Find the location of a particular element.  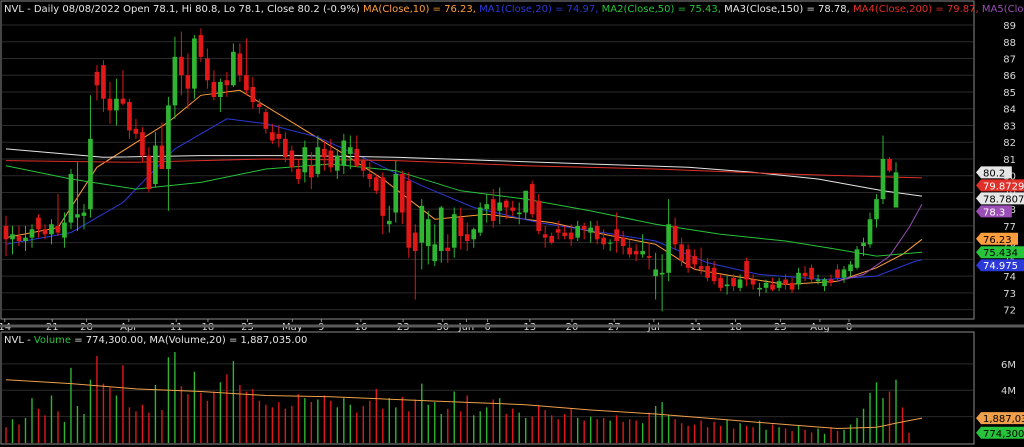

price-tag: 78.3 is located at coordinates (994, 211).